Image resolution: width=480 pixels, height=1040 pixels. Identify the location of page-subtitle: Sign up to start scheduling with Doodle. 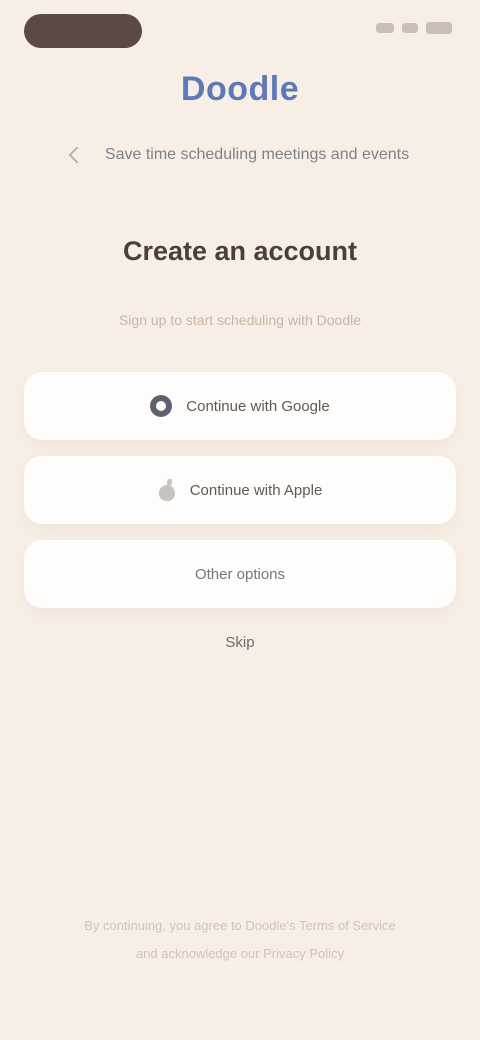
(240, 320).